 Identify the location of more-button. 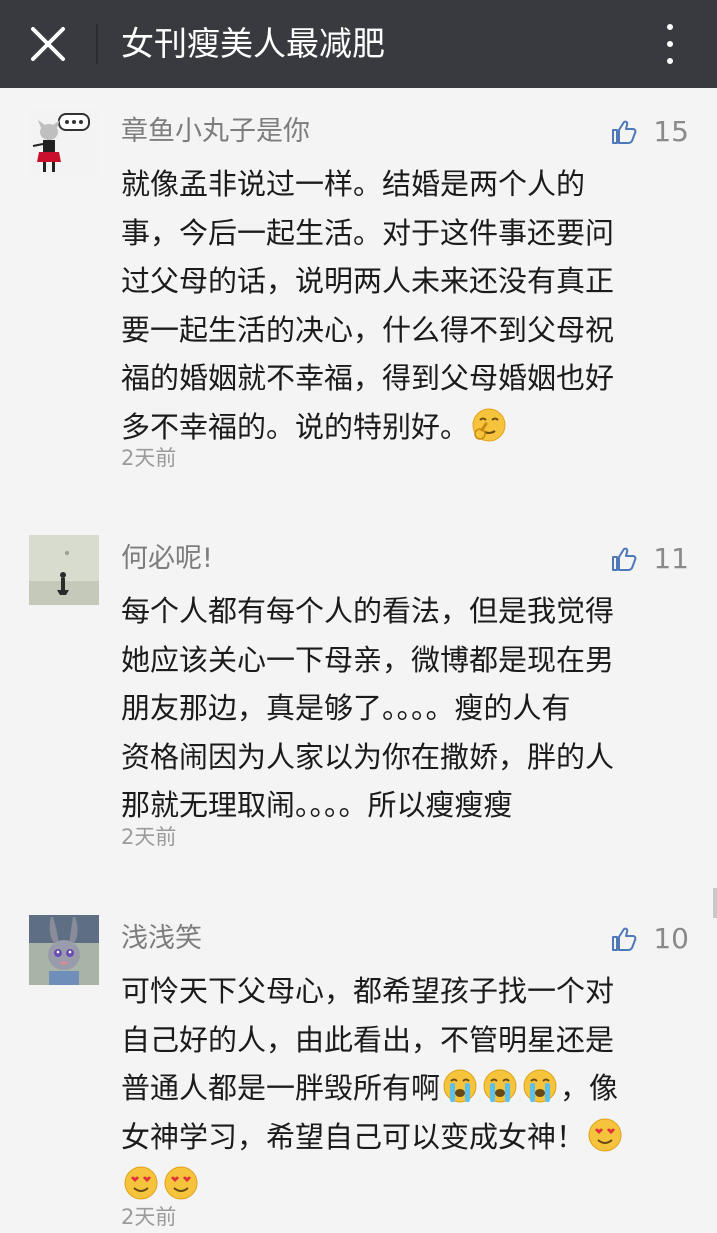
(670, 44).